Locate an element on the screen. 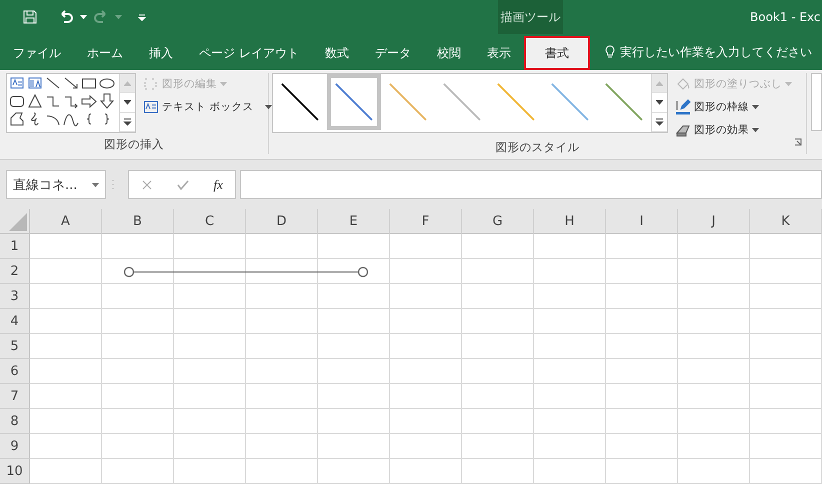  row-header: 10 is located at coordinates (15, 471).